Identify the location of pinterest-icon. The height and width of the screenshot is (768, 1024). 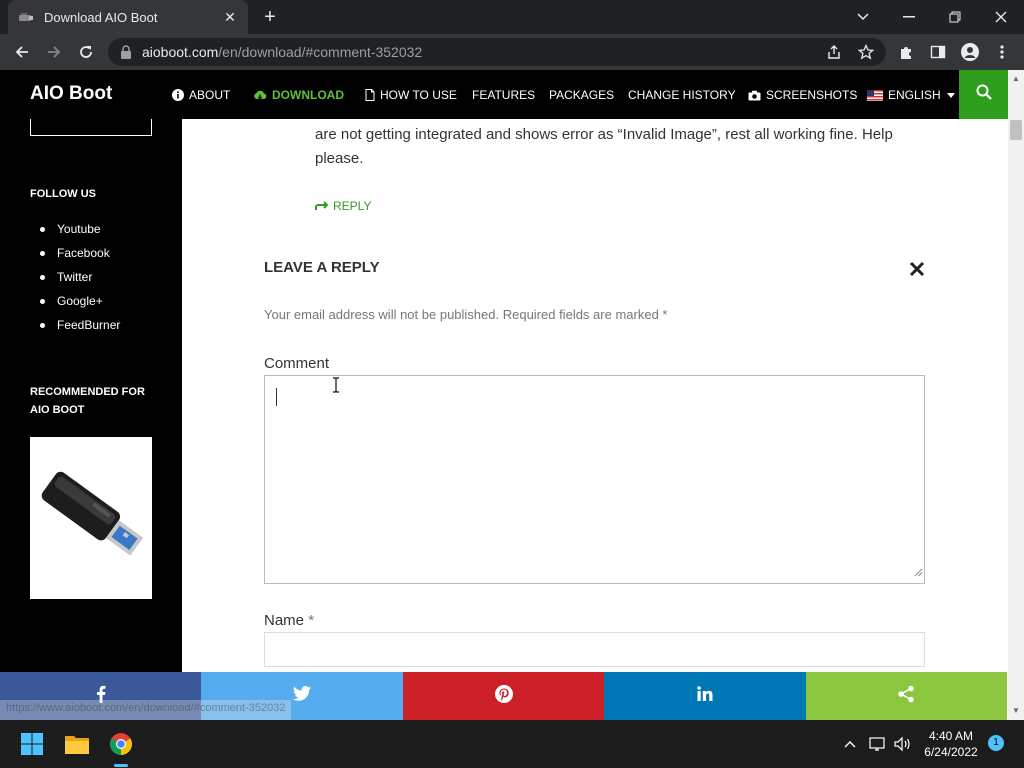
(503, 696).